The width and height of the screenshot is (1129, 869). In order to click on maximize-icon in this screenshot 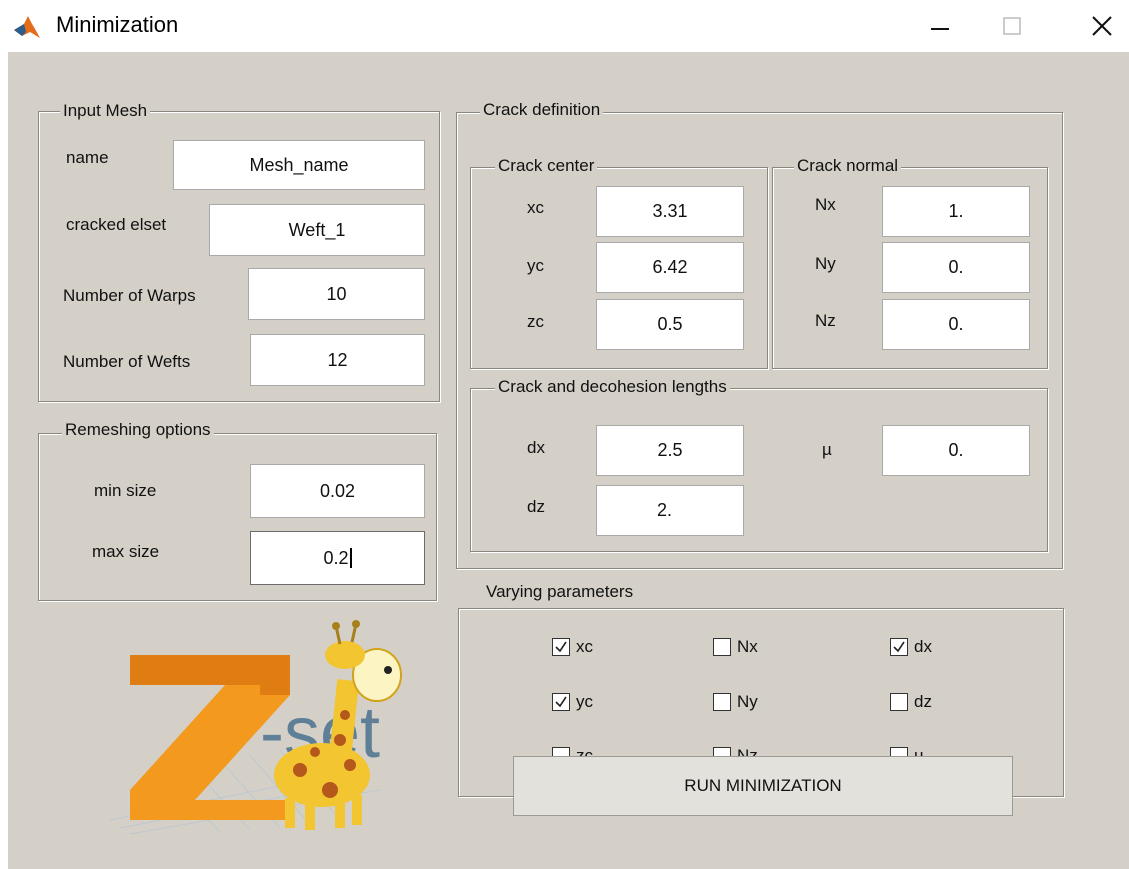, I will do `click(1012, 26)`.